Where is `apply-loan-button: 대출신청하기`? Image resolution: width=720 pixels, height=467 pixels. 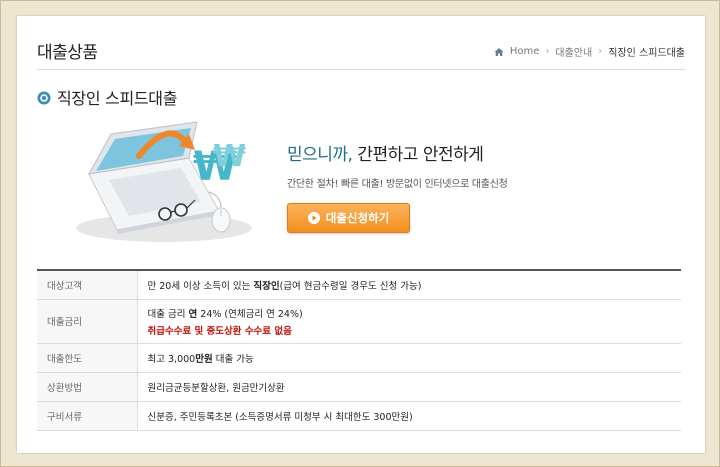 apply-loan-button: 대출신청하기 is located at coordinates (348, 218).